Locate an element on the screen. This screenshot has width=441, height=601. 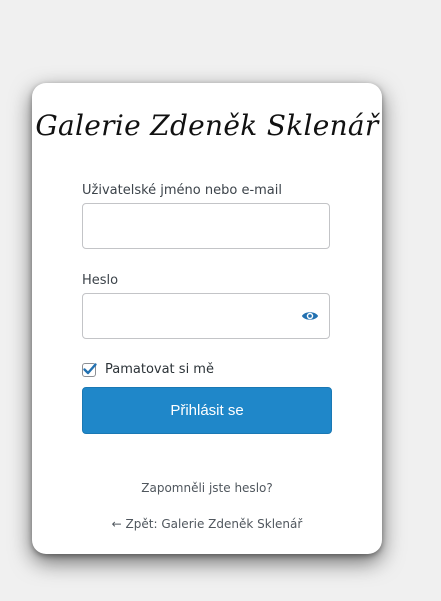
login-button: Přihlásit se is located at coordinates (207, 410).